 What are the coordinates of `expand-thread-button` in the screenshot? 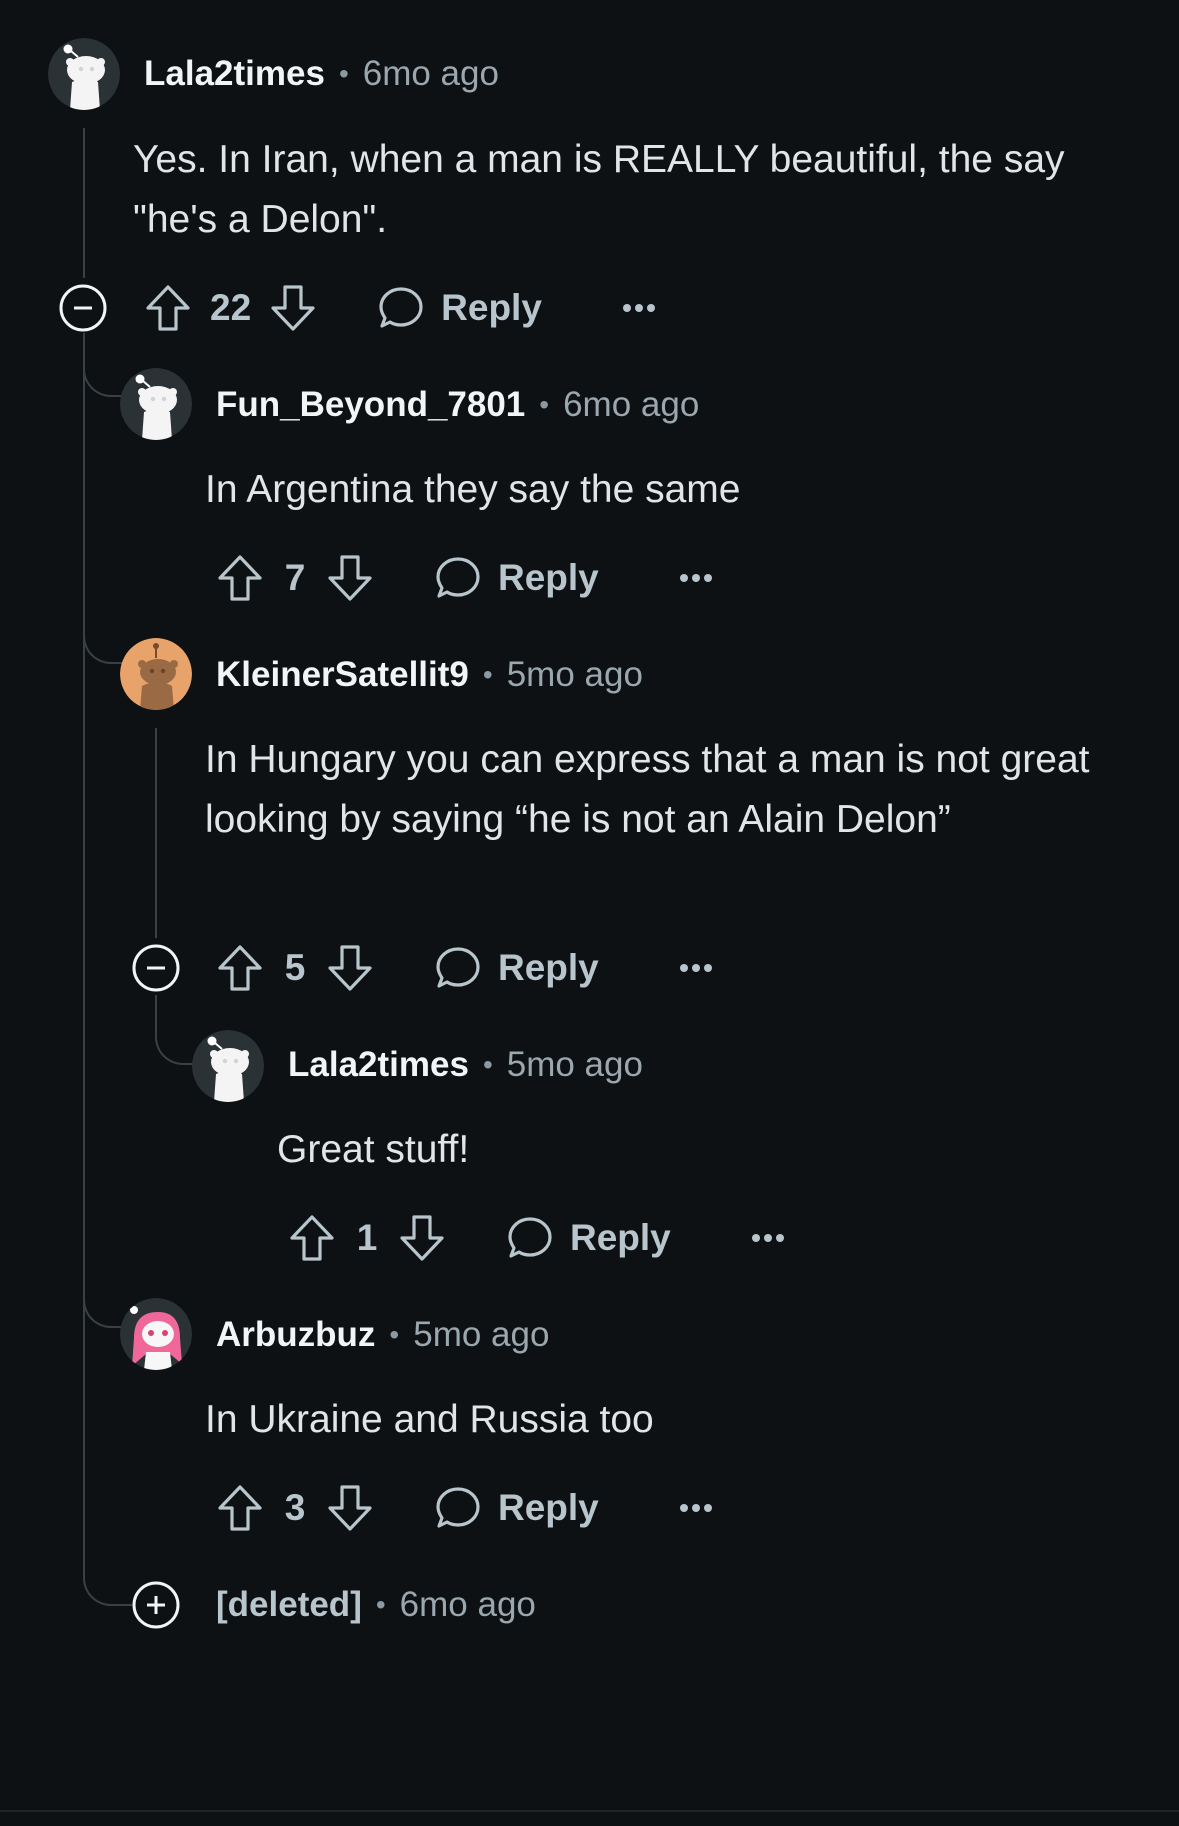 It's located at (156, 1605).